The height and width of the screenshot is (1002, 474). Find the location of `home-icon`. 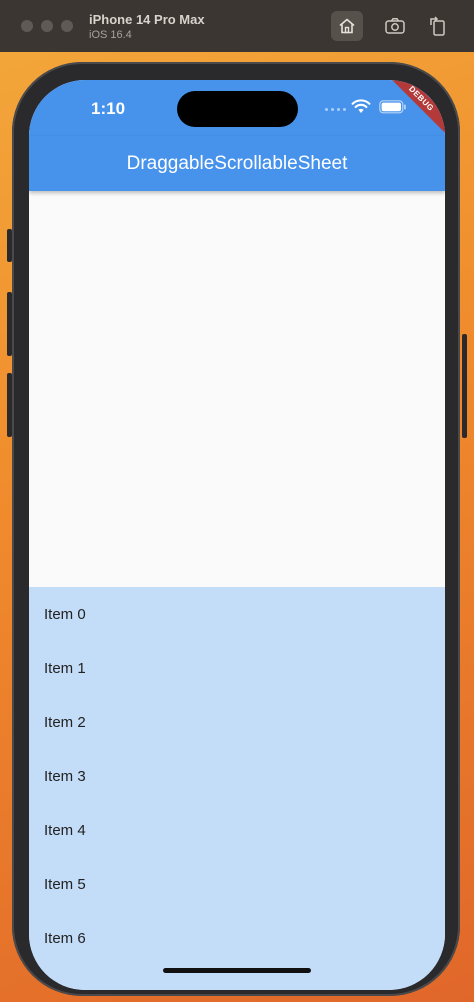

home-icon is located at coordinates (347, 26).